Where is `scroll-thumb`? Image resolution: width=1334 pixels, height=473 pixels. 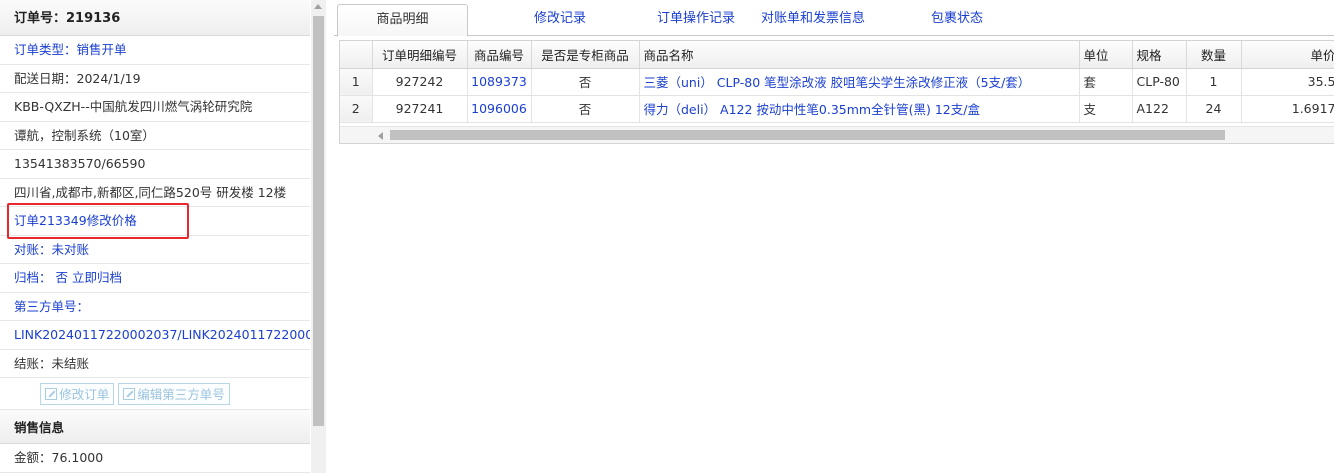
scroll-thumb is located at coordinates (318, 221).